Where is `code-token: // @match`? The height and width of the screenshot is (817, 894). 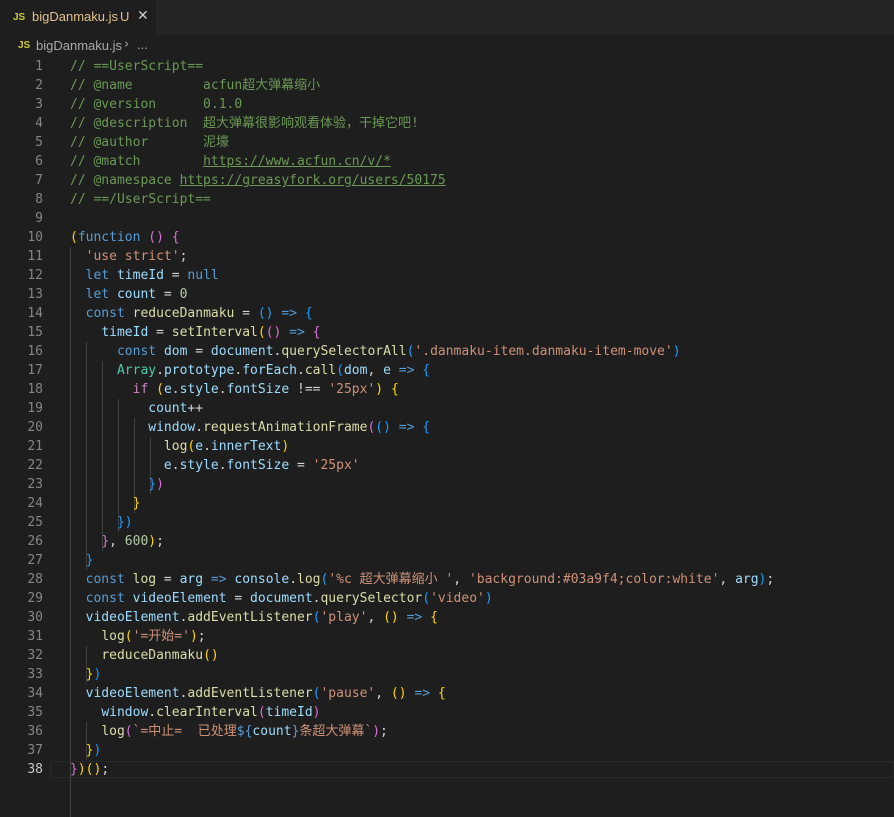
code-token: // @match is located at coordinates (137, 161).